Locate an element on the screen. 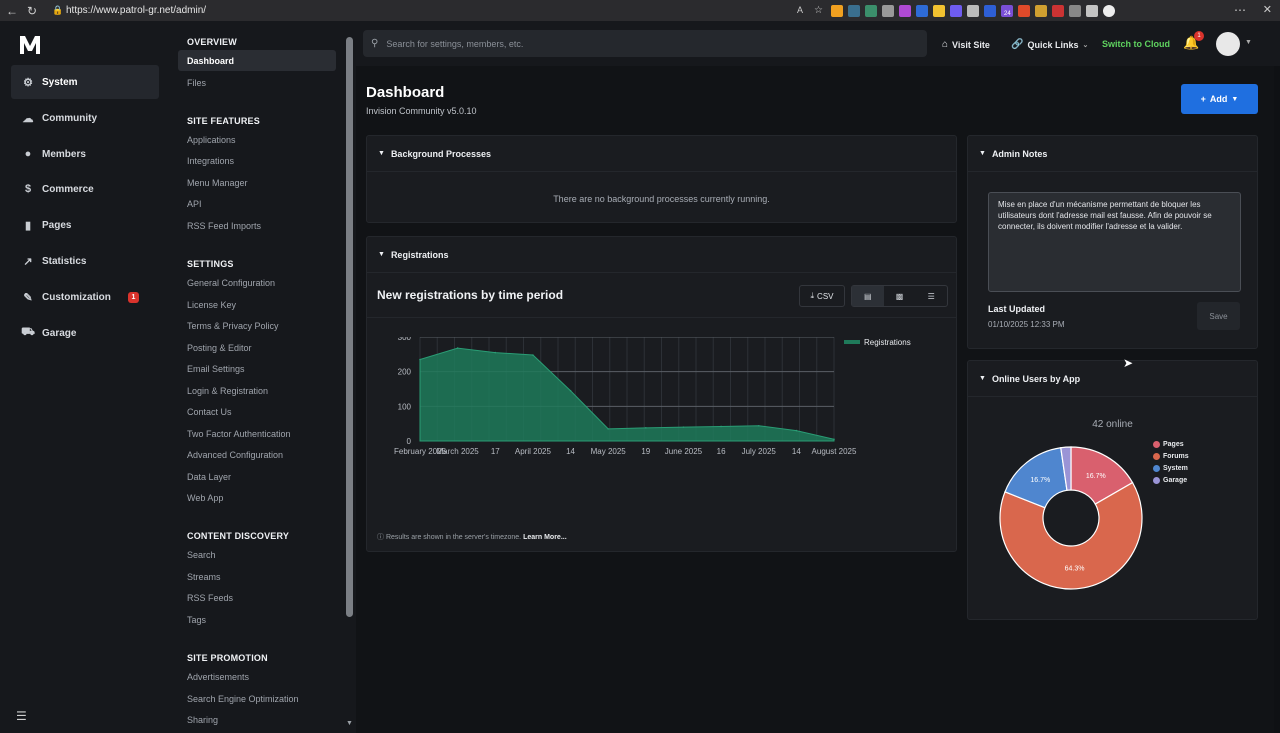 The image size is (1280, 733). amazon-extension-icon is located at coordinates (837, 10).